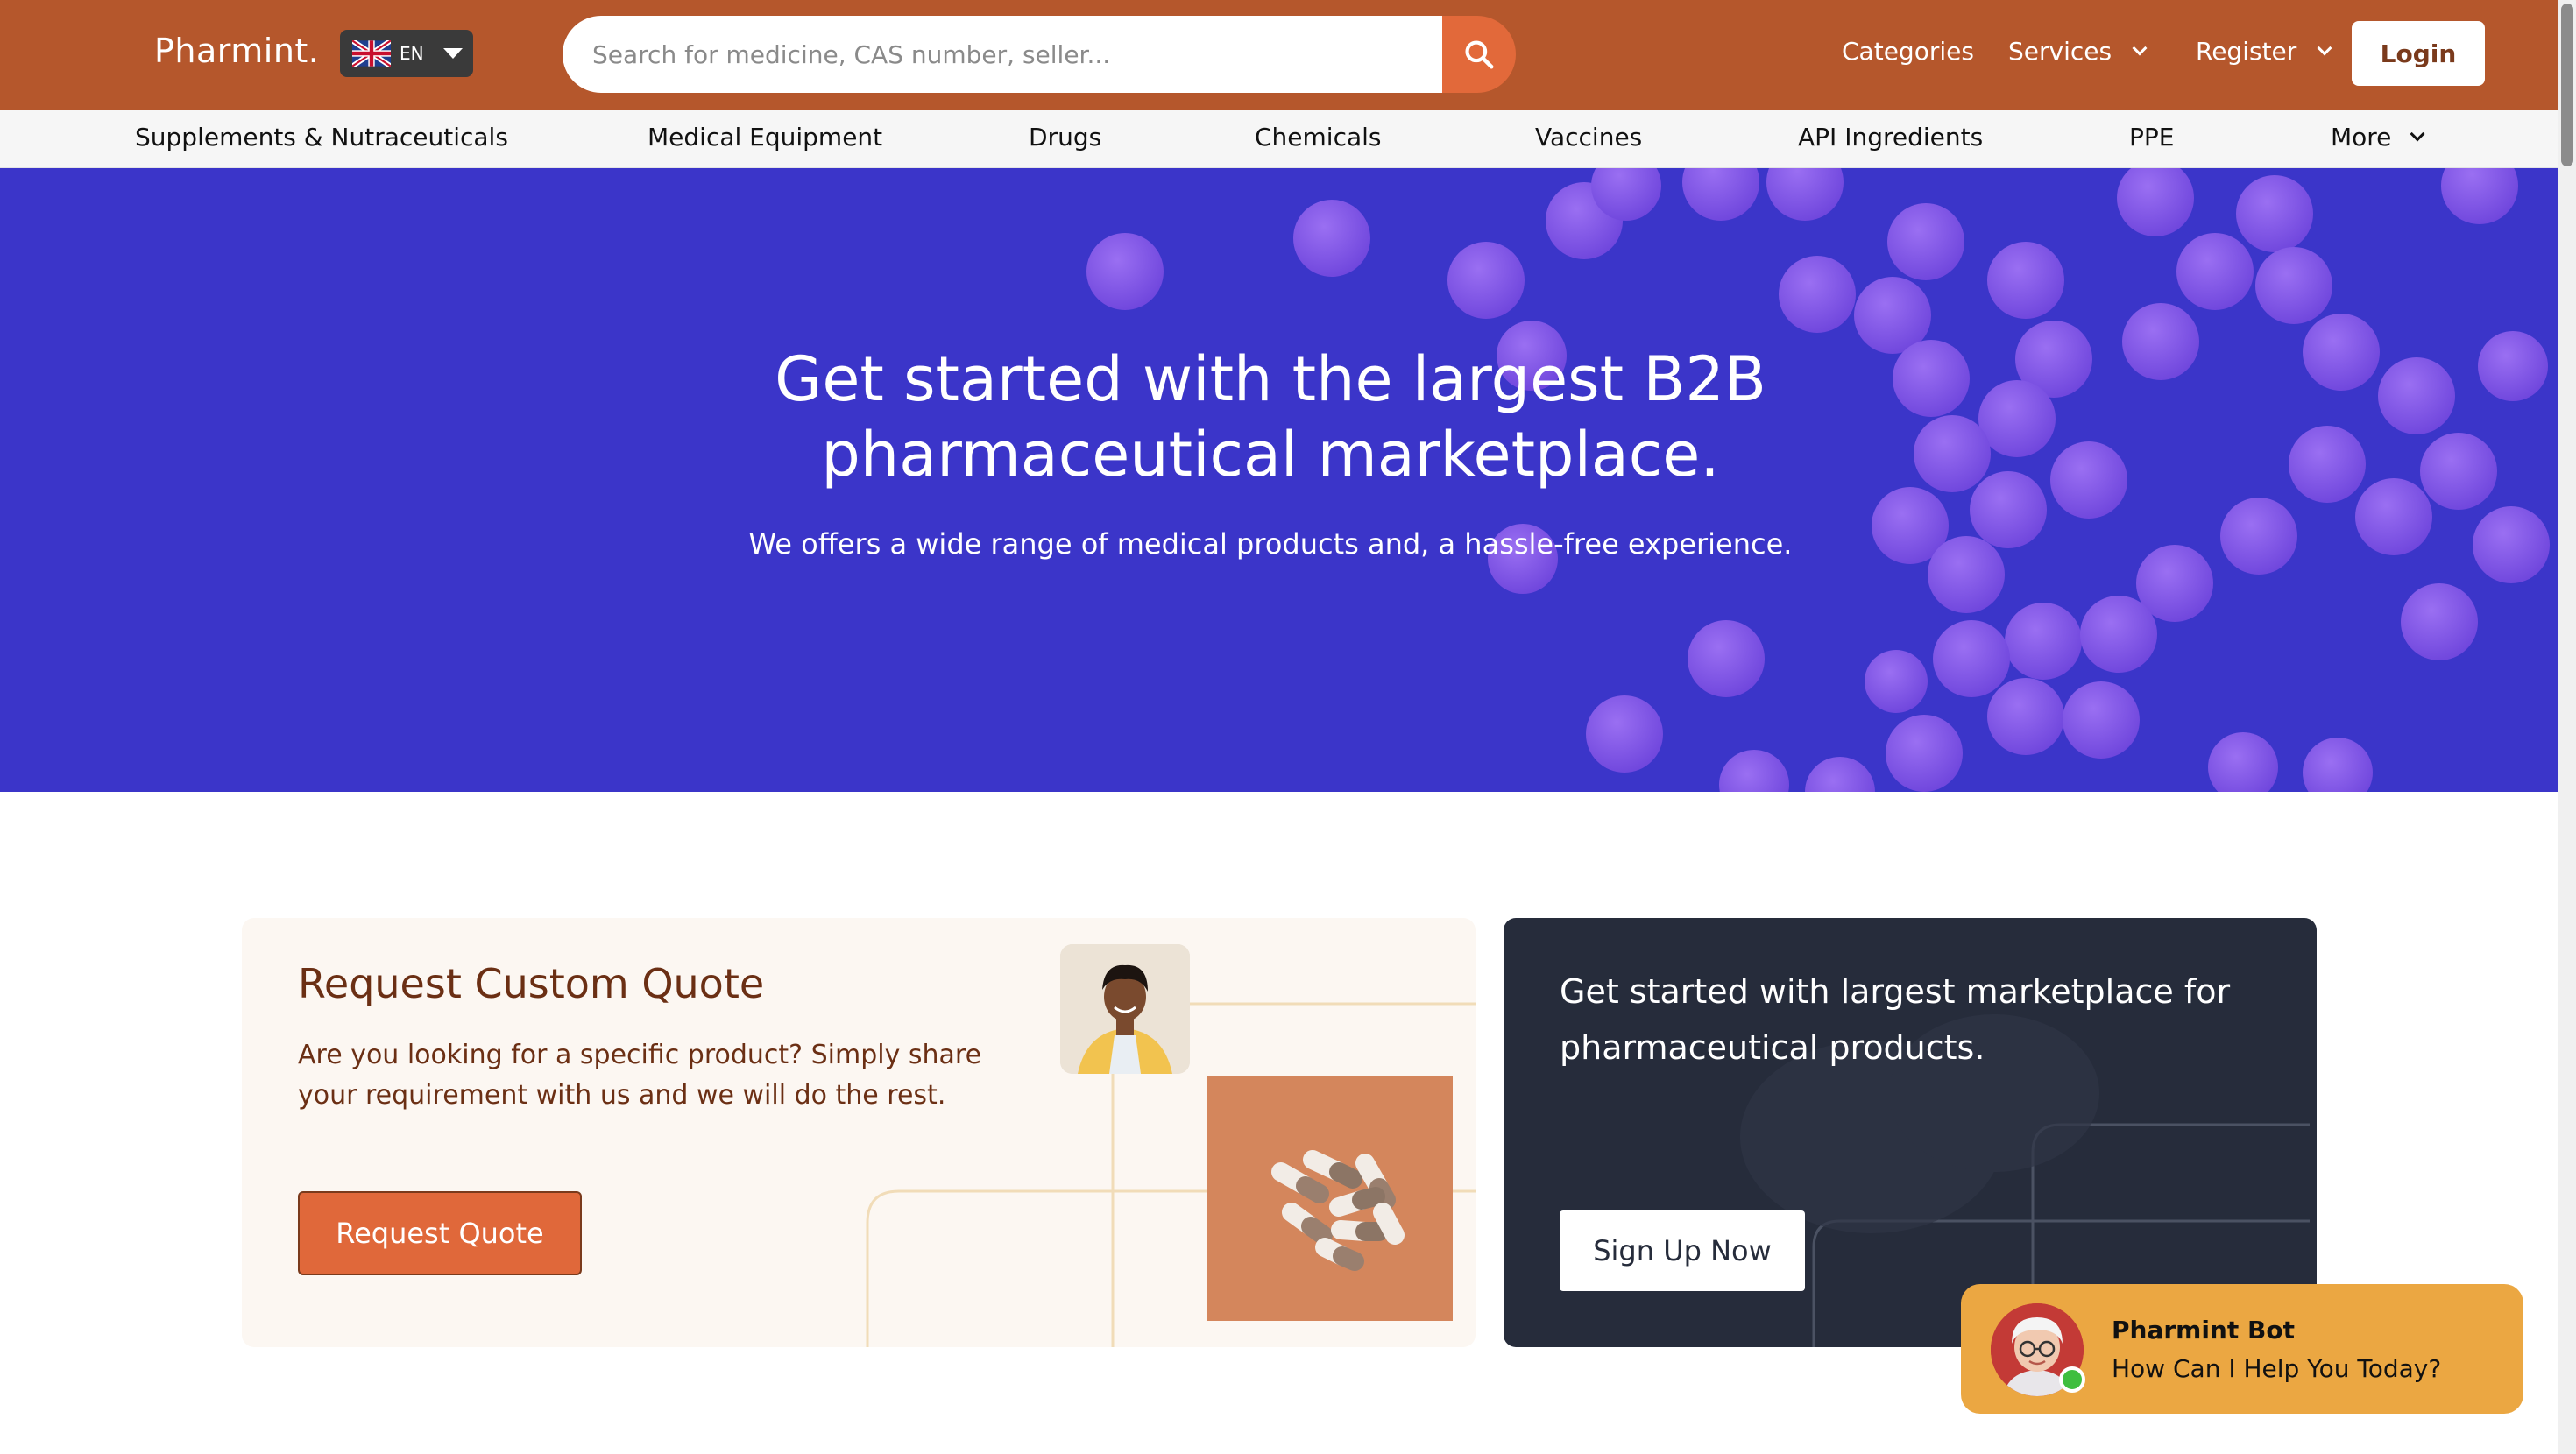 Image resolution: width=2576 pixels, height=1454 pixels. I want to click on search-input, so click(1002, 54).